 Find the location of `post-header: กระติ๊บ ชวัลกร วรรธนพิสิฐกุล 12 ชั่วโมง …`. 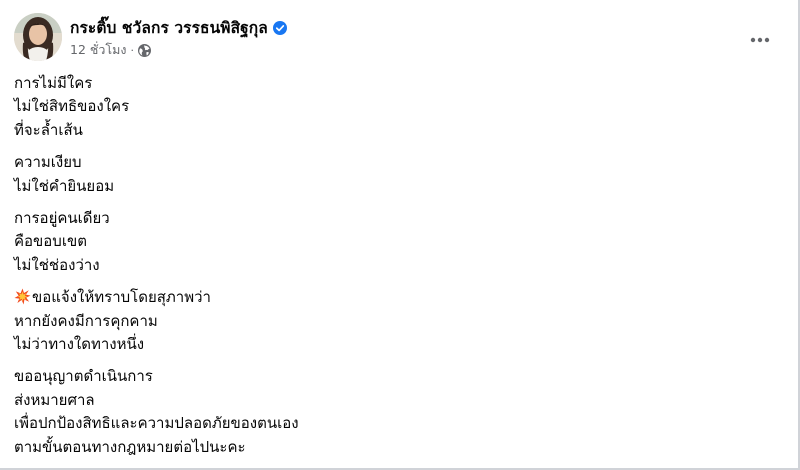

post-header: กระติ๊บ ชวัลกร วรรธนพิสิฐกุล 12 ชั่วโมง … is located at coordinates (399, 38).